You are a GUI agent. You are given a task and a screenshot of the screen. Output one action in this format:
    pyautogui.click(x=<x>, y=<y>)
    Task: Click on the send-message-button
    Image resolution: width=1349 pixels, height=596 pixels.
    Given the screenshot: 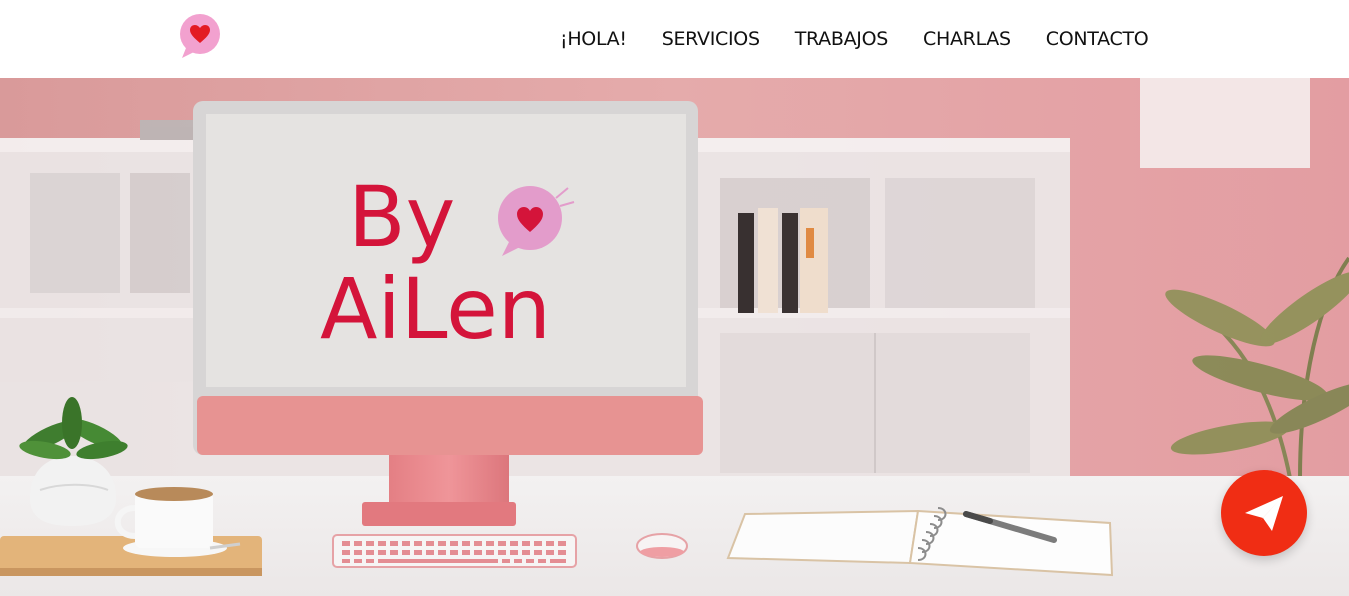 What is the action you would take?
    pyautogui.click(x=1264, y=513)
    